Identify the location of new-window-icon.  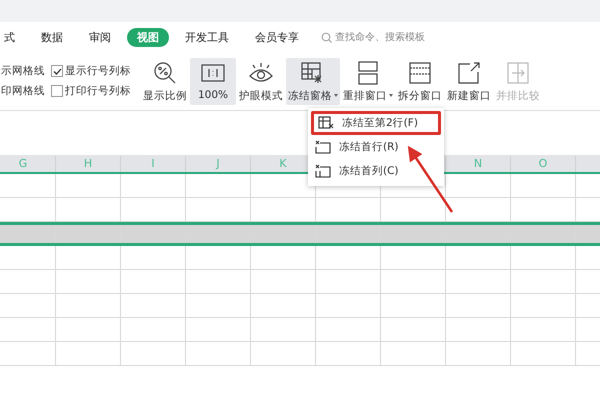
(469, 73).